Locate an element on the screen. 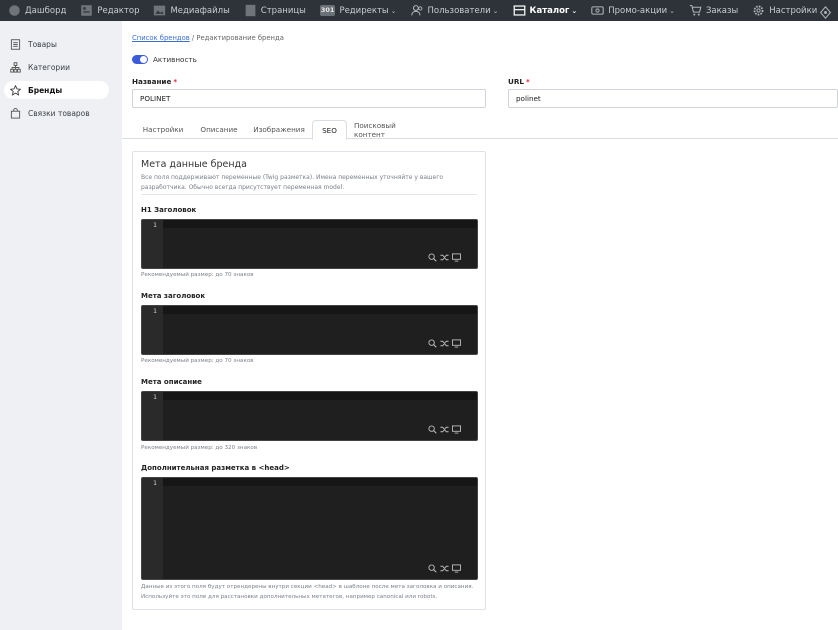  h1-title-label: H1 Заголовок is located at coordinates (169, 210).